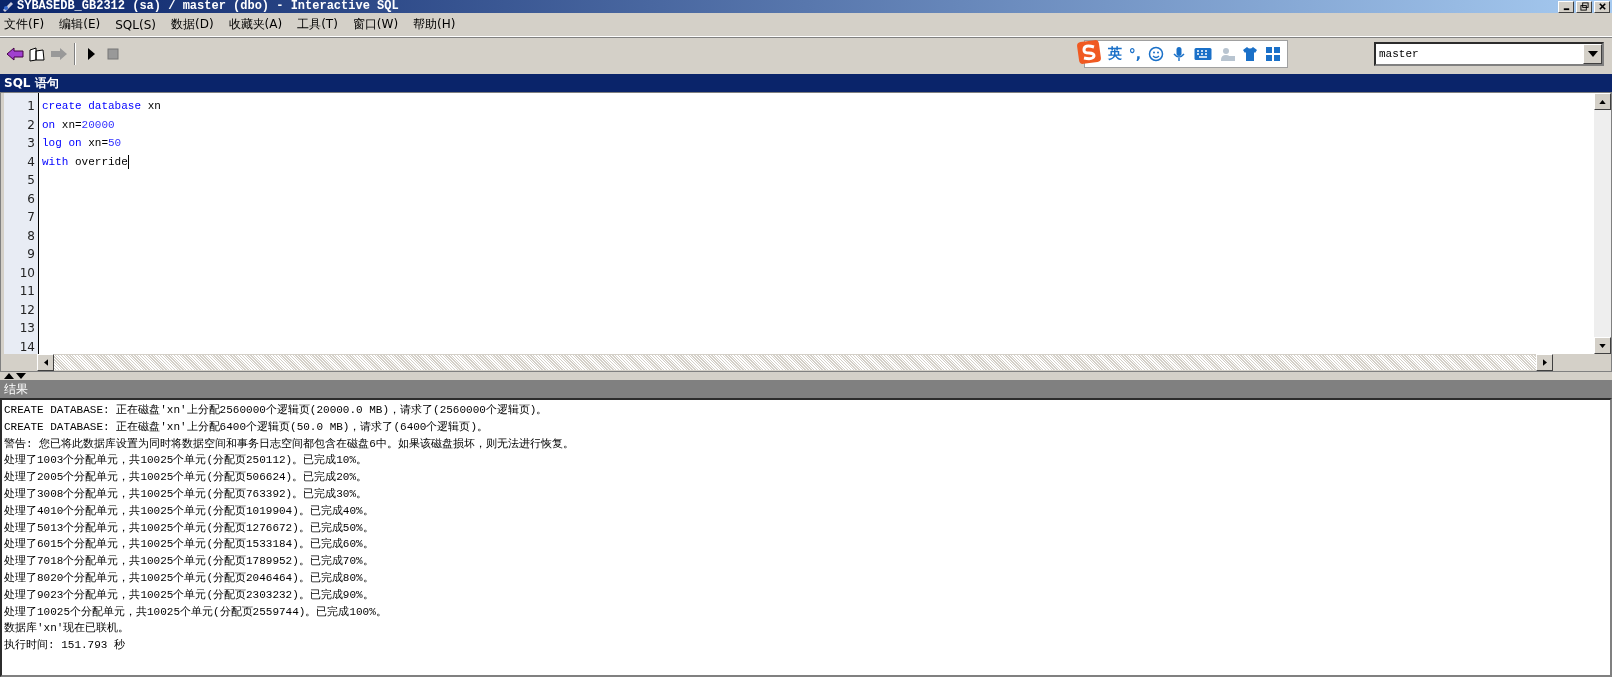  What do you see at coordinates (37, 54) in the screenshot?
I see `book-icon` at bounding box center [37, 54].